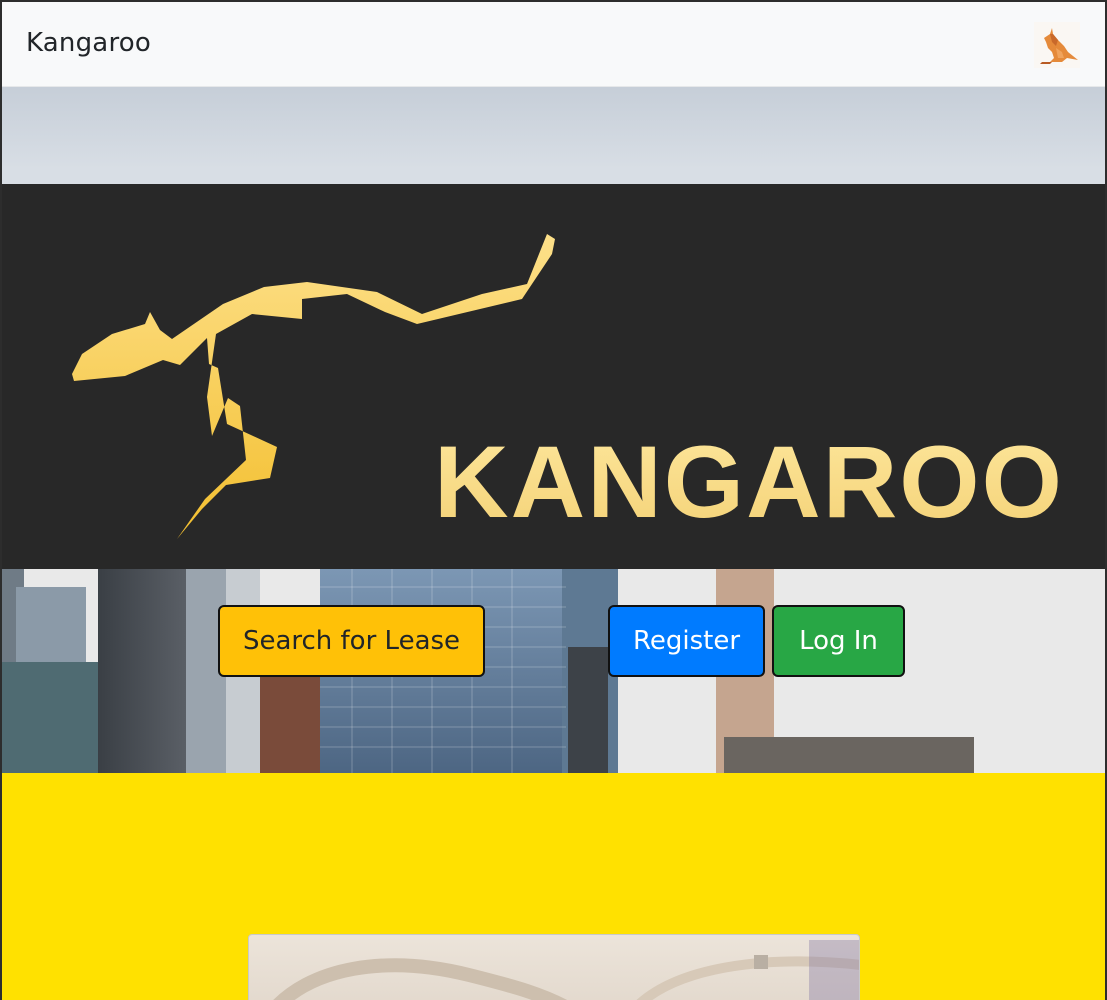 The image size is (1107, 1000). Describe the element at coordinates (838, 641) in the screenshot. I see `login-button: Log In` at that location.